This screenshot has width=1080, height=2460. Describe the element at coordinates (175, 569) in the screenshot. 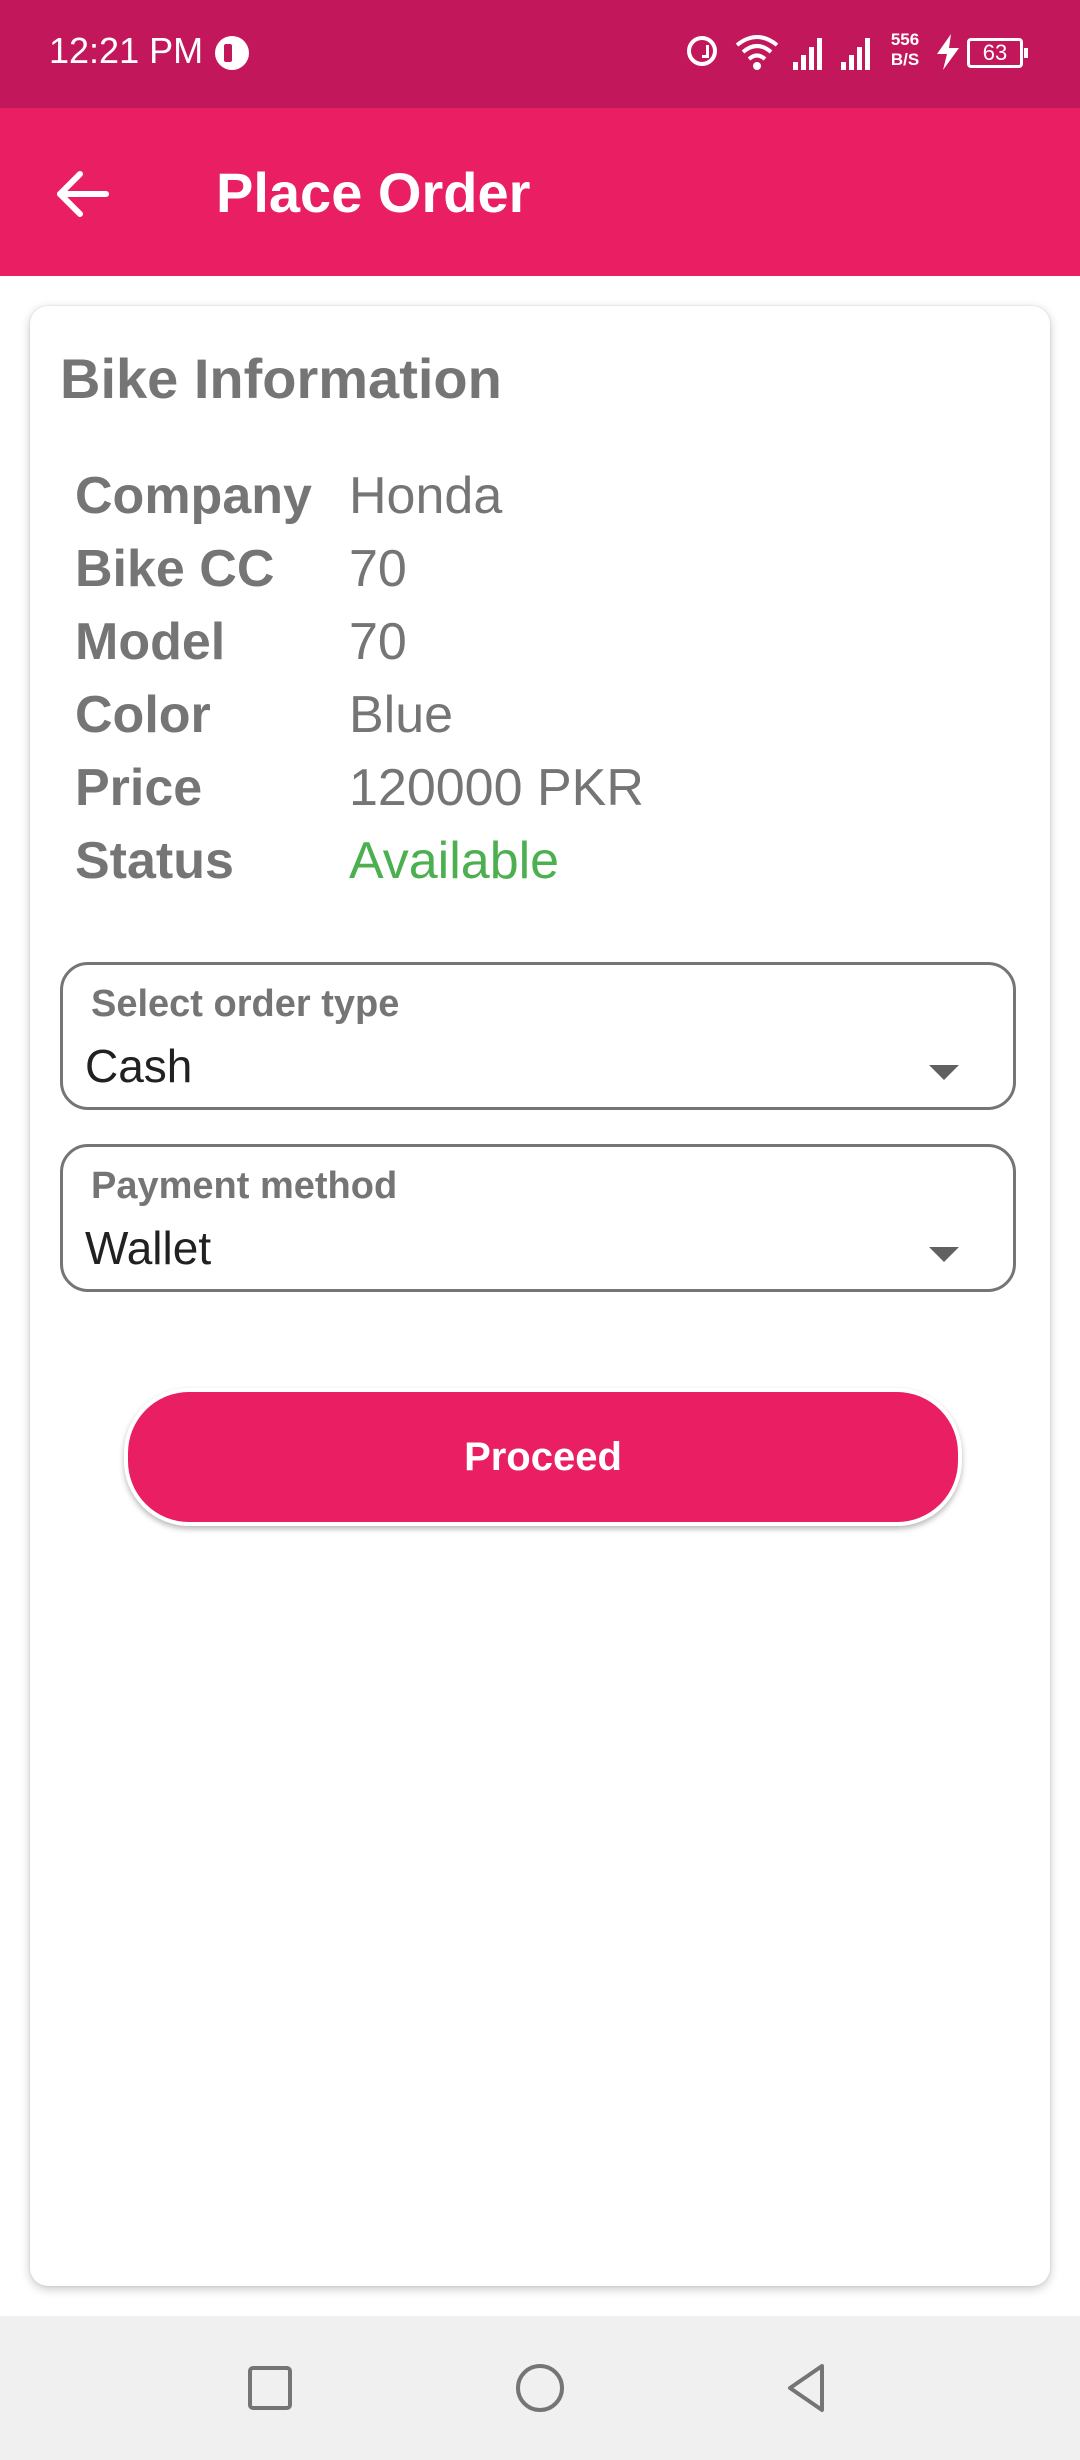

I see `info-label: Bike CC` at that location.